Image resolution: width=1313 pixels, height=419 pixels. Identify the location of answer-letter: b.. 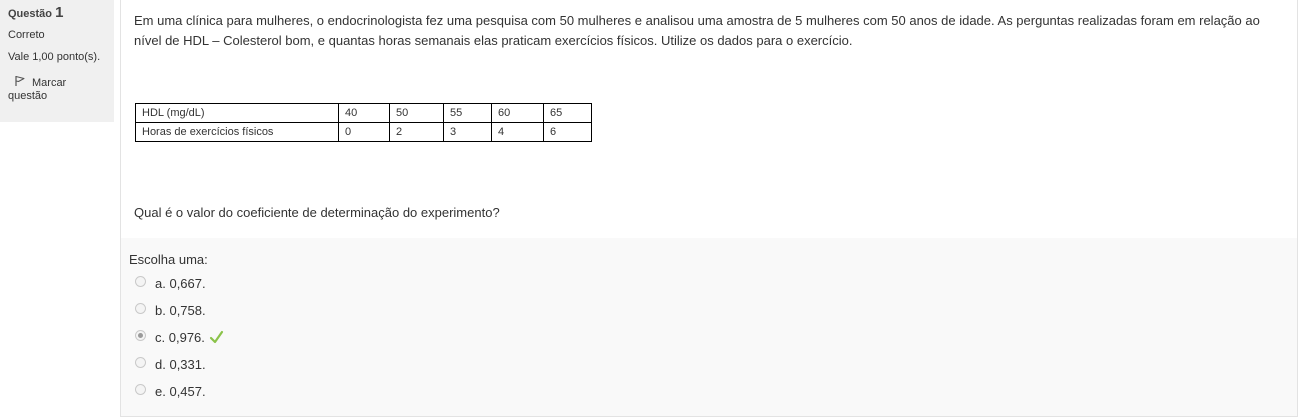
(160, 310).